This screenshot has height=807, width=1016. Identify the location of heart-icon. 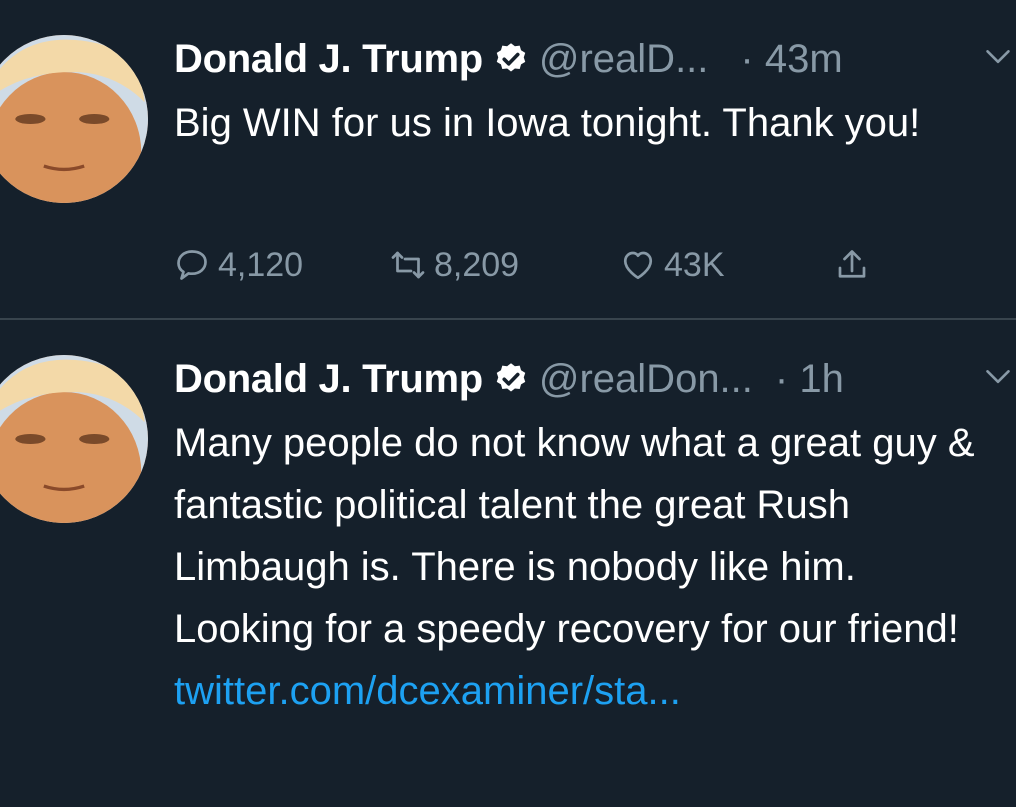
(638, 265).